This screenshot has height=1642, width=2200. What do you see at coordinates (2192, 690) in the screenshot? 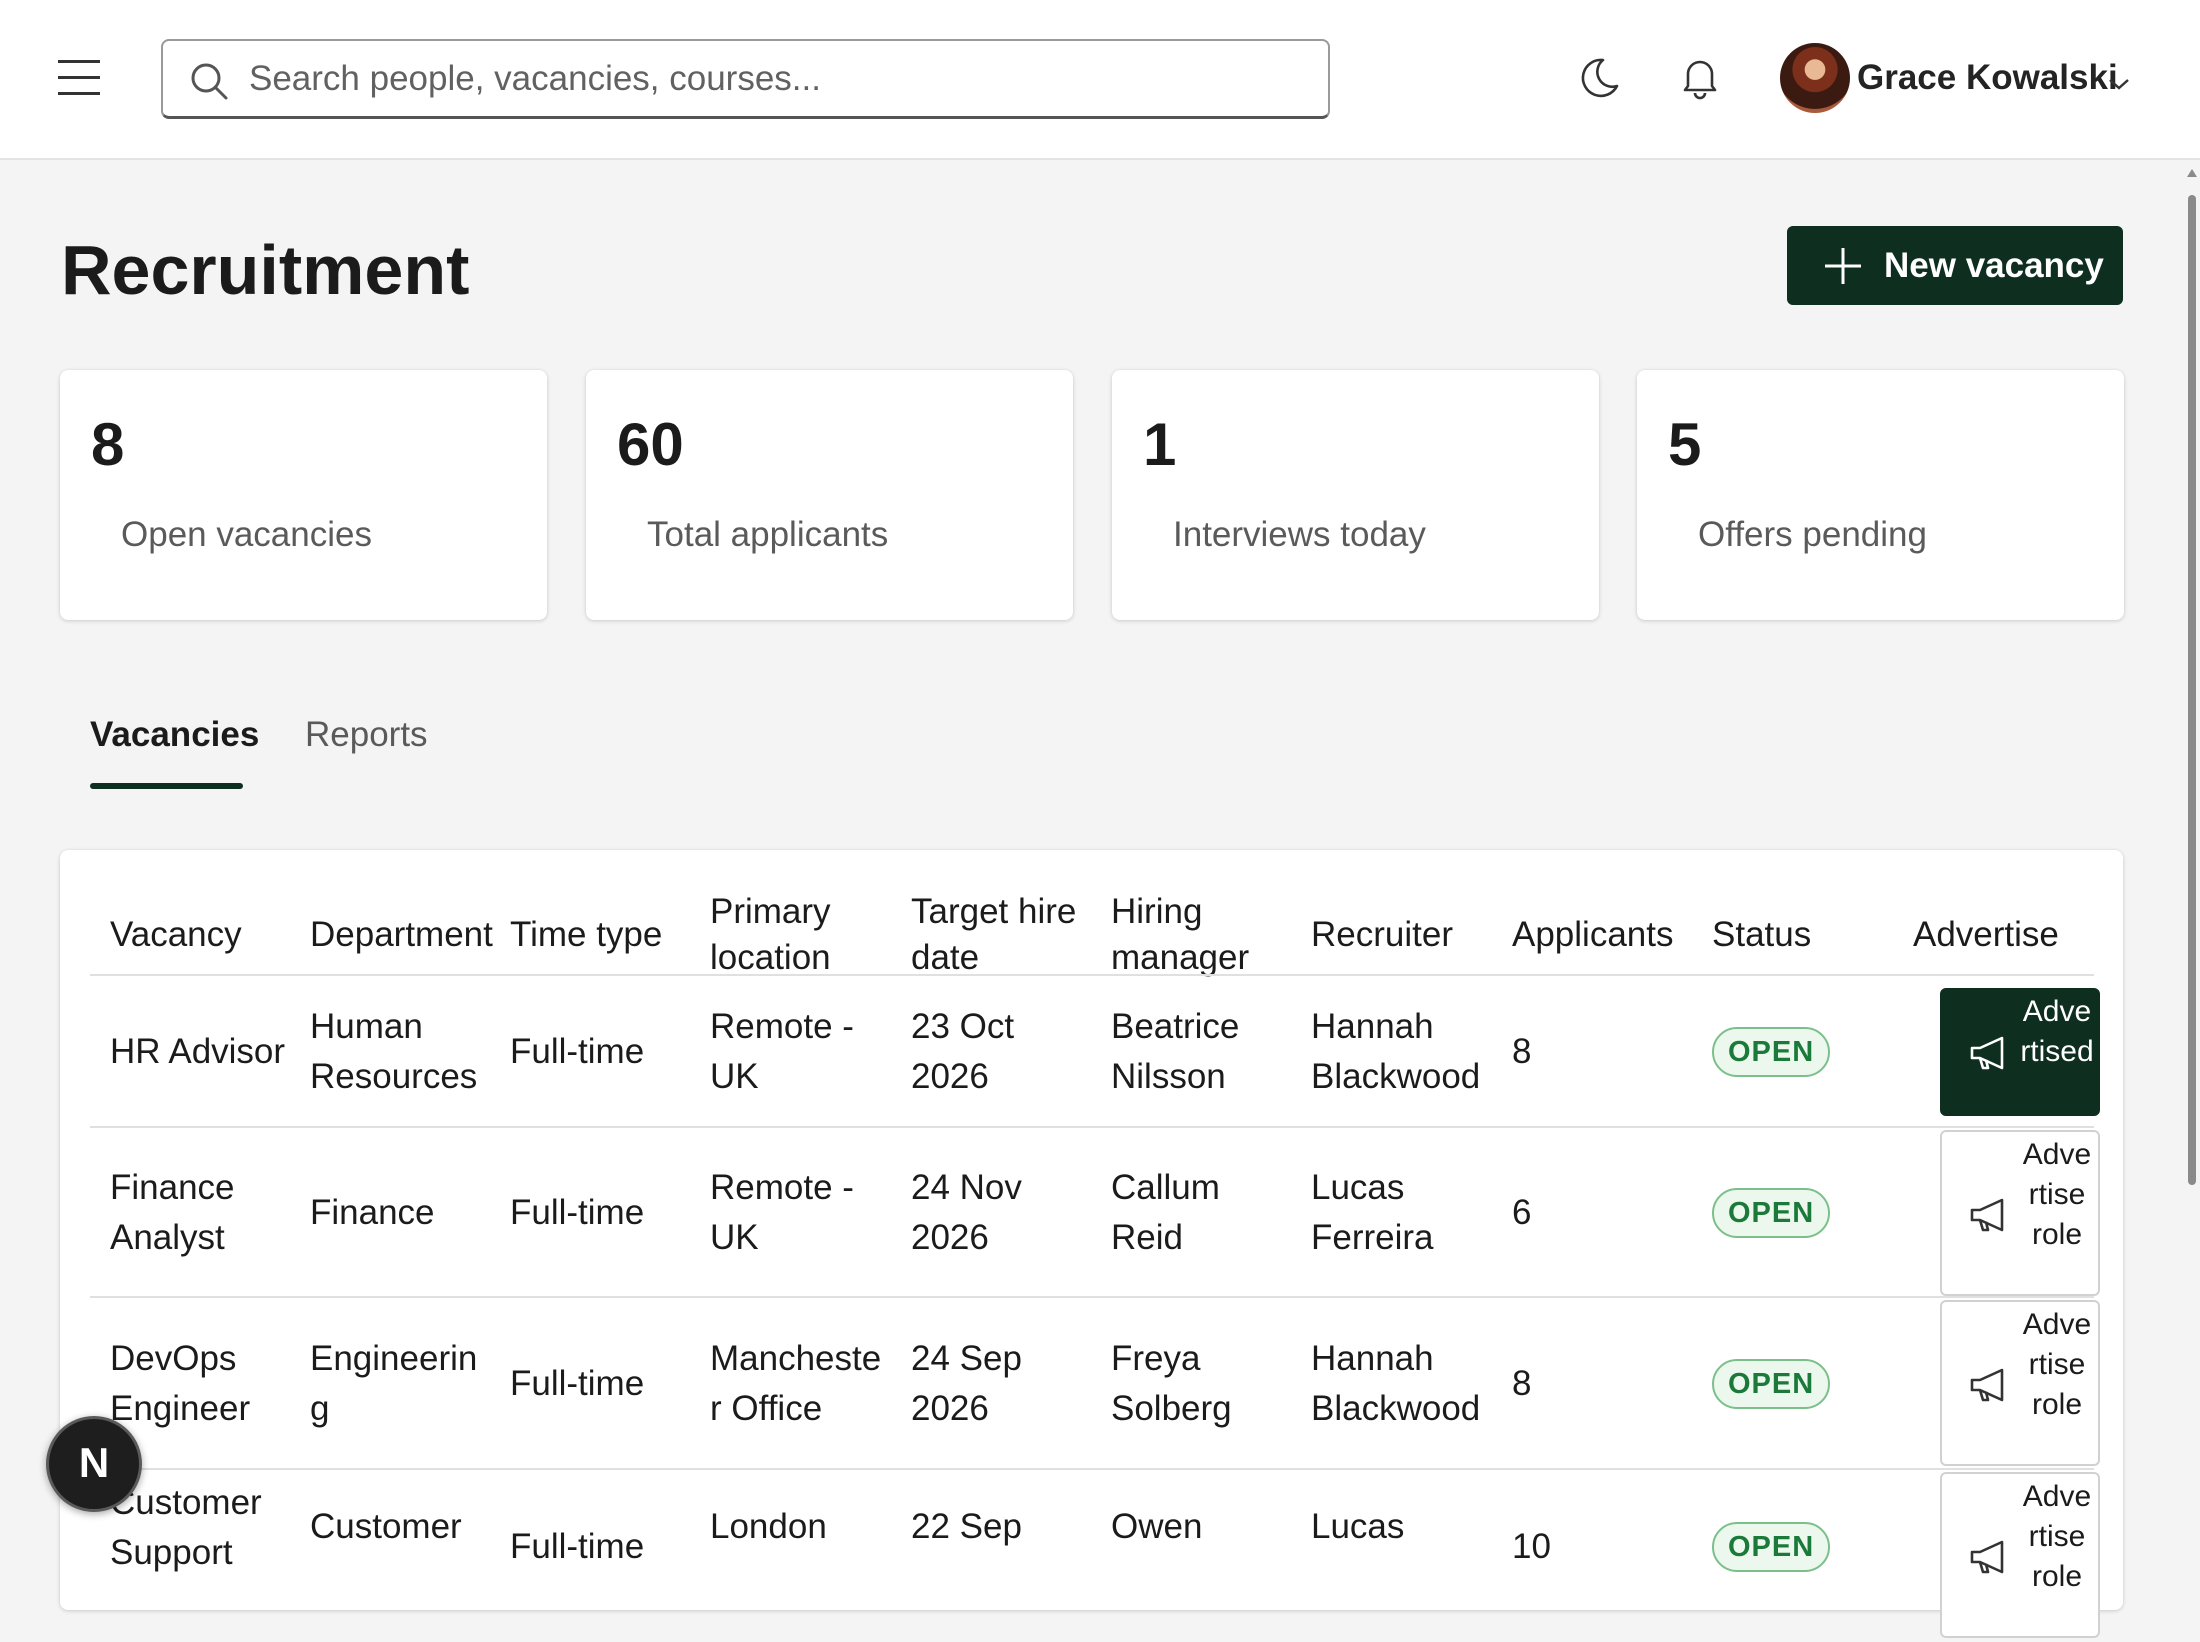
I see `scrollbar-thumb` at bounding box center [2192, 690].